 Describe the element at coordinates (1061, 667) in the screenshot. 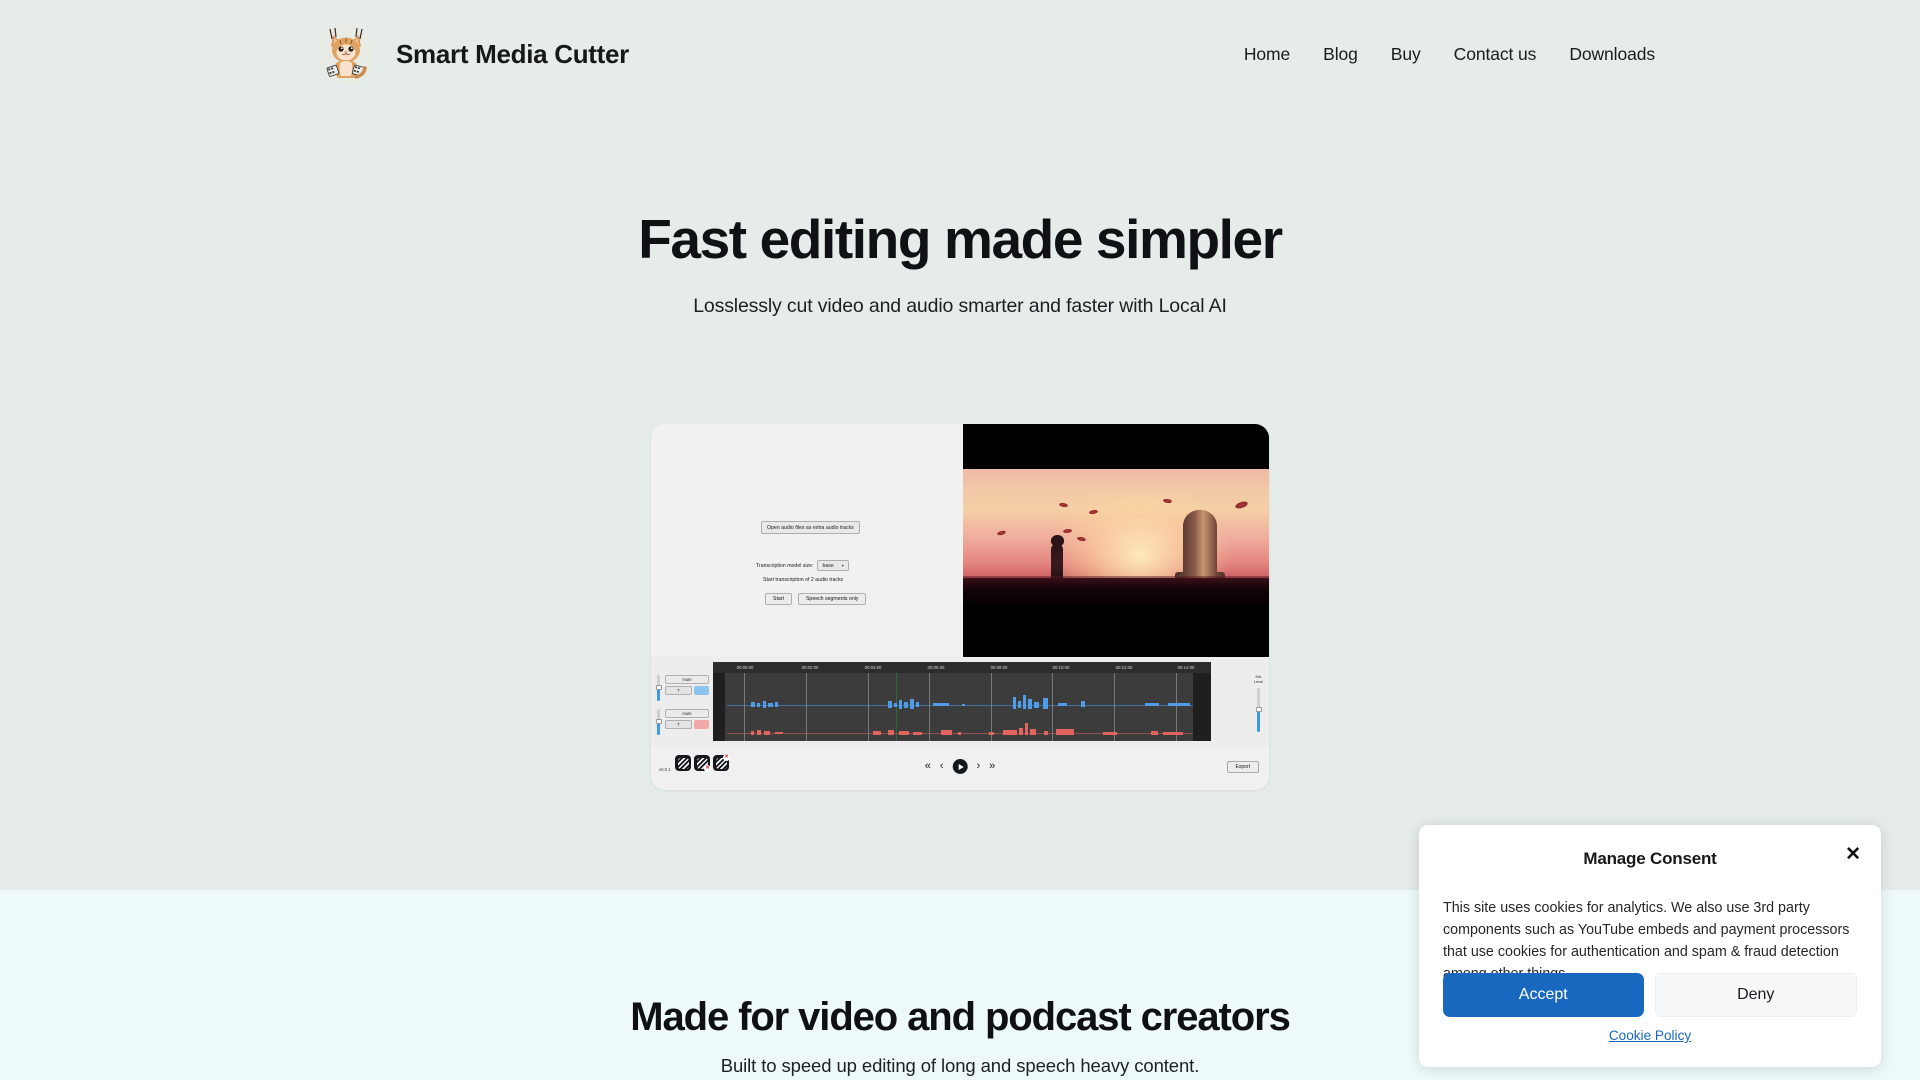

I see `timeline-tick: 00:10:00` at that location.